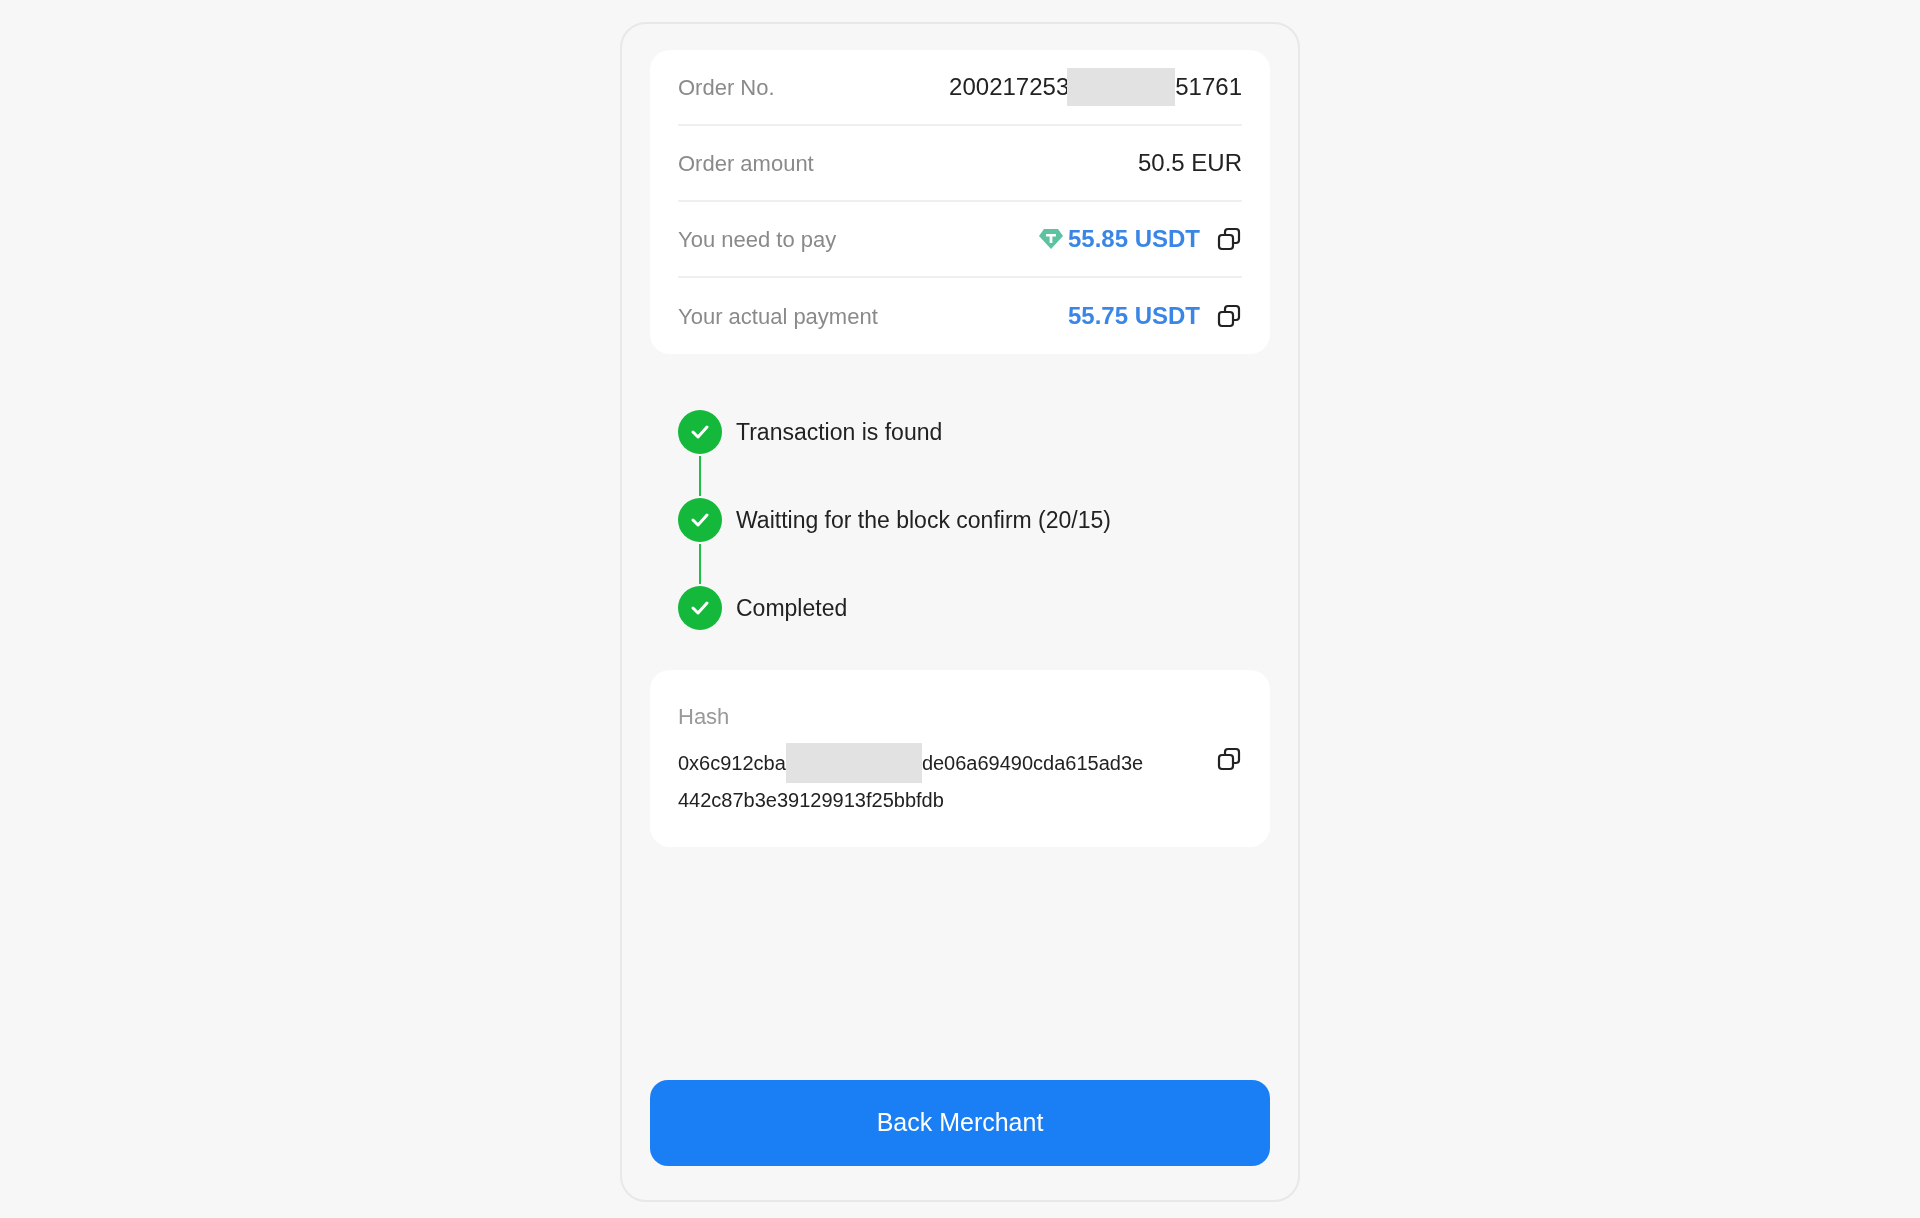 This screenshot has height=1218, width=1920. I want to click on hash-text: de06a69490cda615ad3e, so click(1032, 763).